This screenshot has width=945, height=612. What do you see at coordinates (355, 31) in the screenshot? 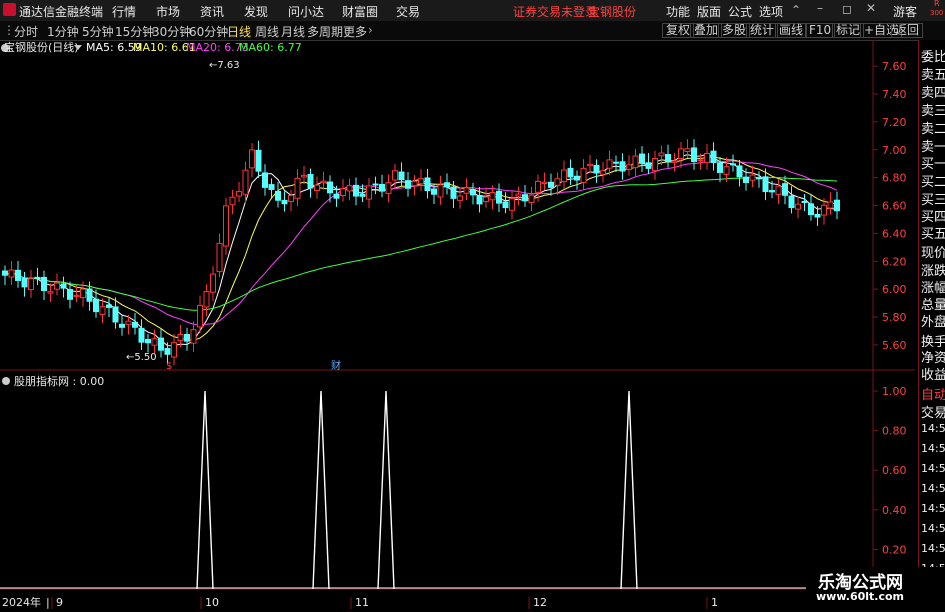
I see `period-more: 更多` at bounding box center [355, 31].